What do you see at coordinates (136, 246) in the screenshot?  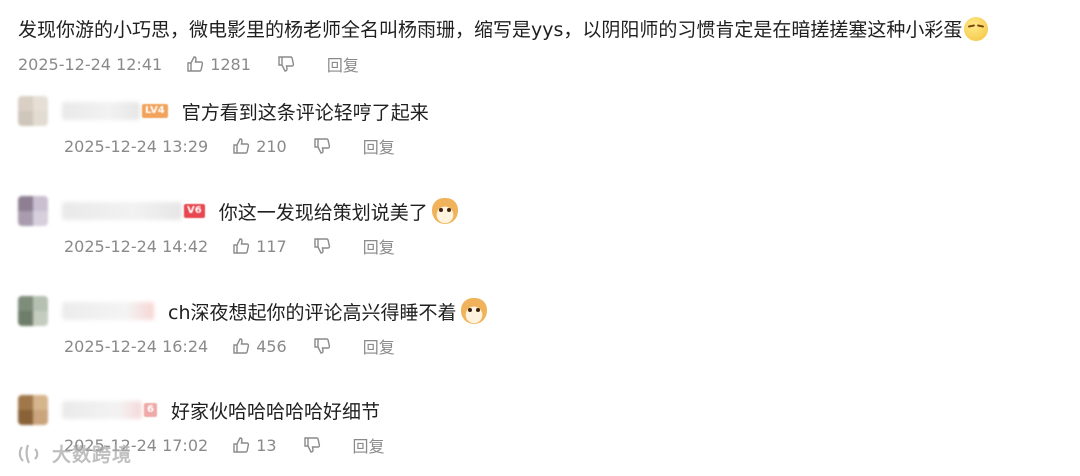 I see `reply-timestamp: 2025-12-24 14:42` at bounding box center [136, 246].